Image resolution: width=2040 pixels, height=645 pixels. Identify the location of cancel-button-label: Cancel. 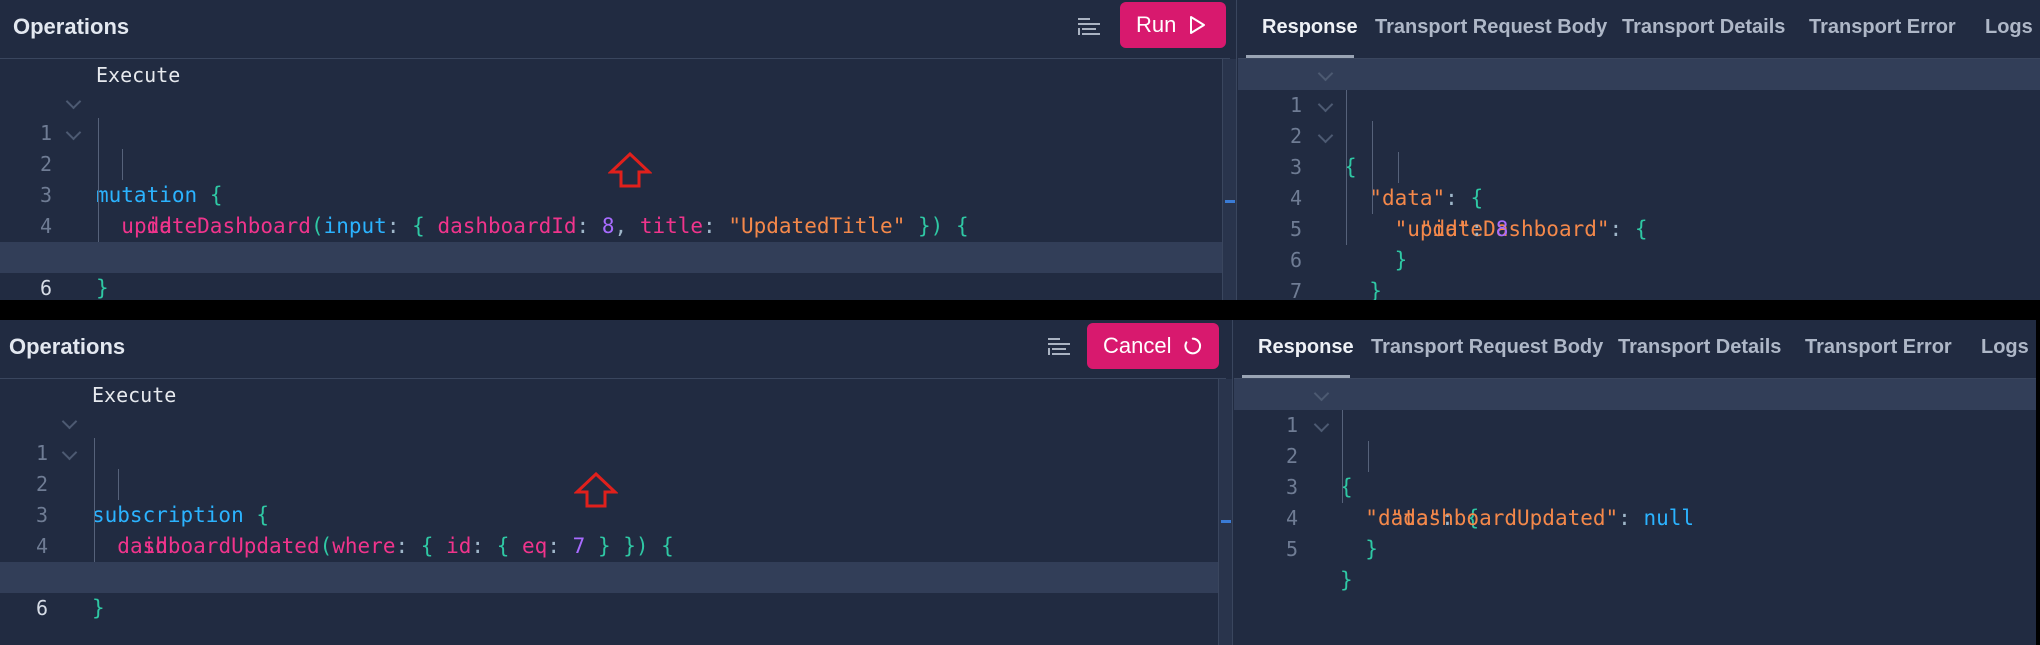
(1137, 345).